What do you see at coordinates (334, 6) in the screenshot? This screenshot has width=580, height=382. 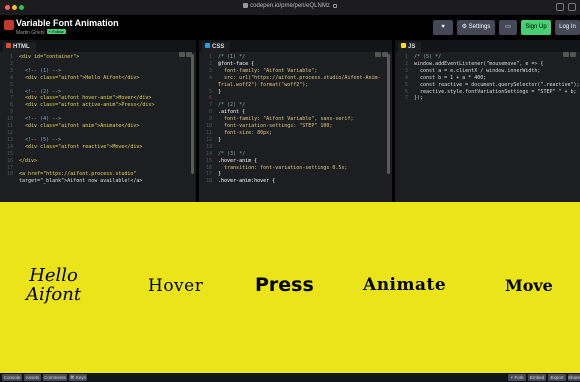 I see `lock-icon` at bounding box center [334, 6].